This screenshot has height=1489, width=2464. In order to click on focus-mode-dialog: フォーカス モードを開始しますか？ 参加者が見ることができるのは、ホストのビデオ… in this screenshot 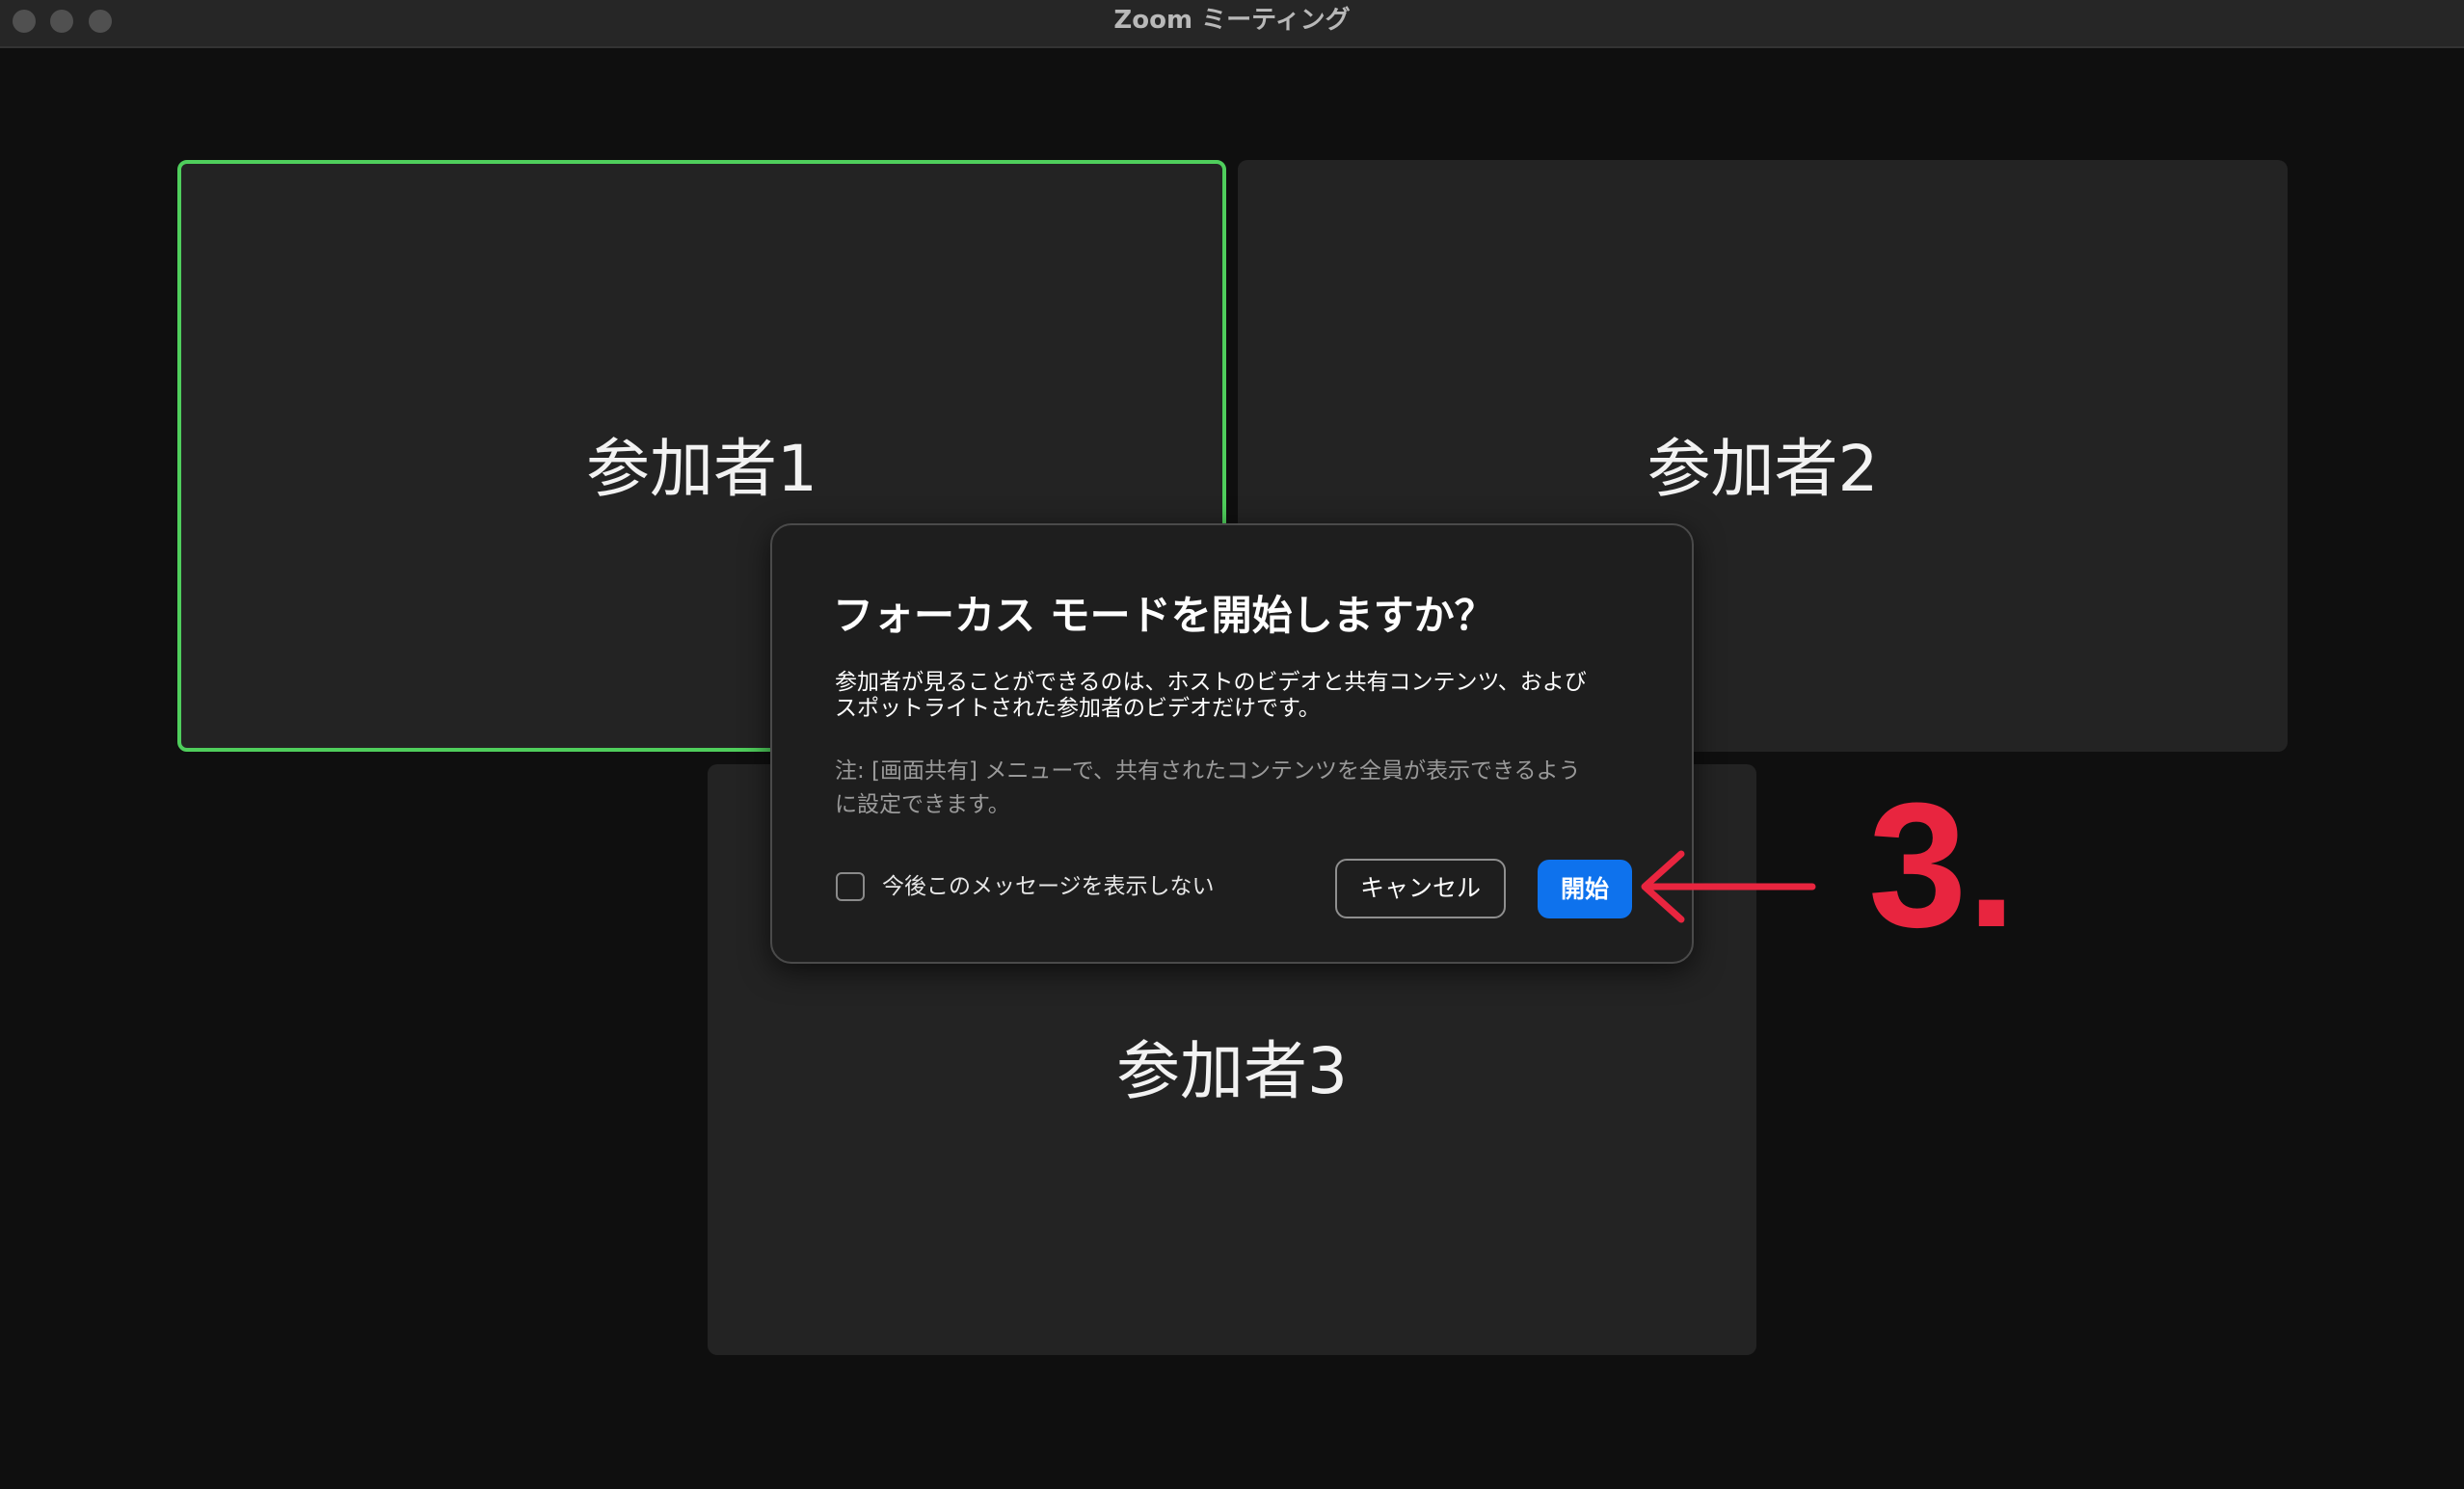, I will do `click(1232, 743)`.